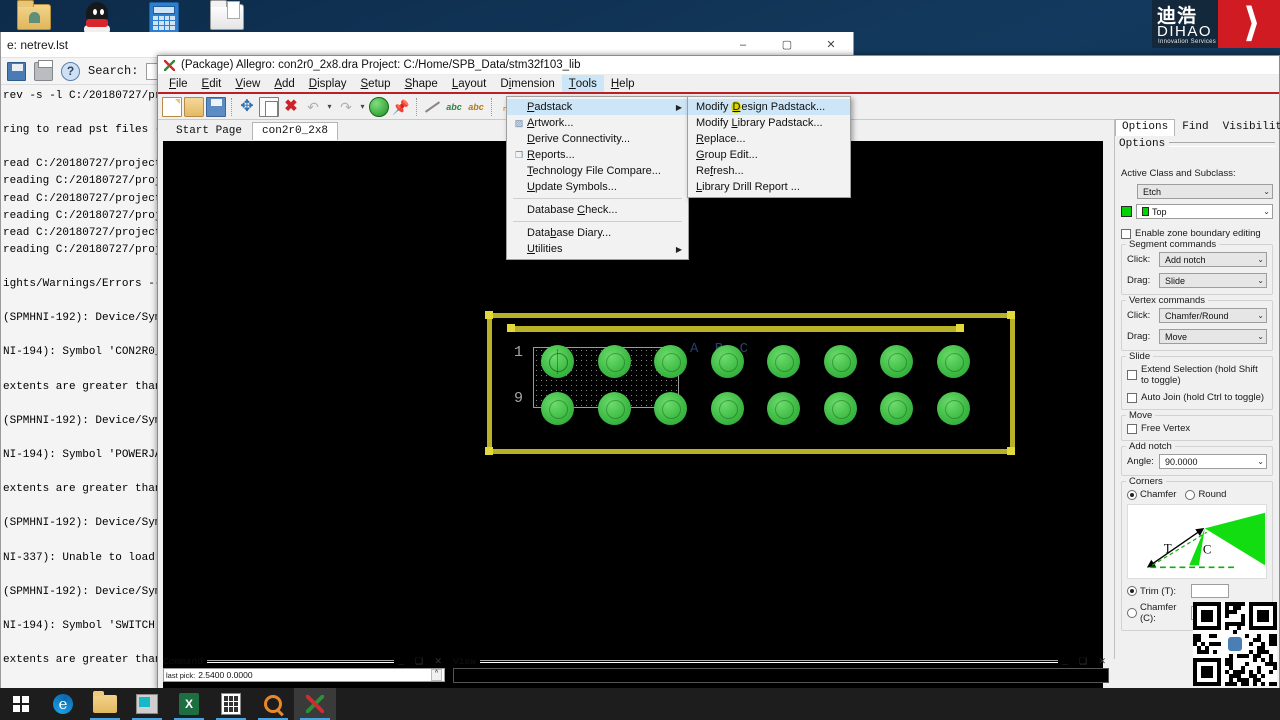  Describe the element at coordinates (1132, 591) in the screenshot. I see `trim-radio` at that location.